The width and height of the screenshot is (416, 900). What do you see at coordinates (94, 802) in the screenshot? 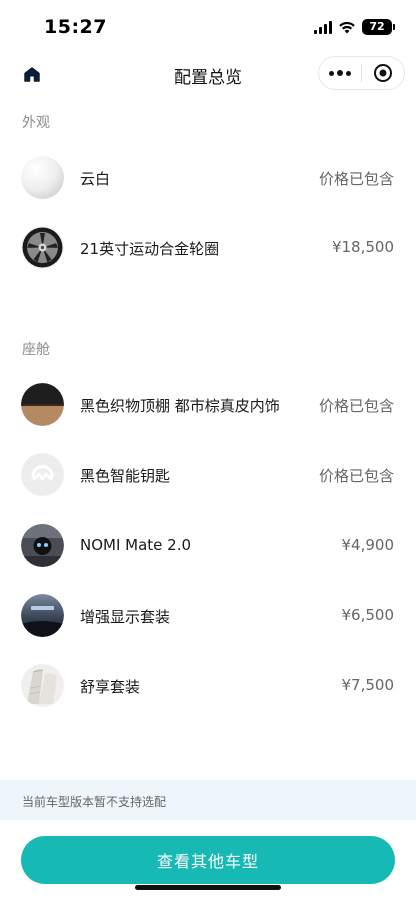
I see `notice-text: 当前车型版本暂不支持选配` at bounding box center [94, 802].